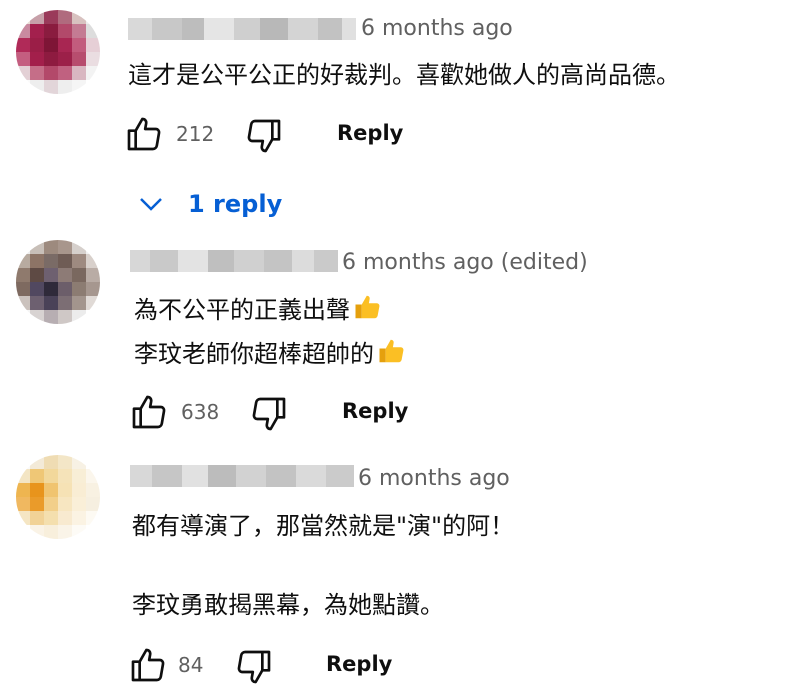 Image resolution: width=800 pixels, height=695 pixels. I want to click on comment-text: 李玟老師你超棒超帥的, so click(254, 354).